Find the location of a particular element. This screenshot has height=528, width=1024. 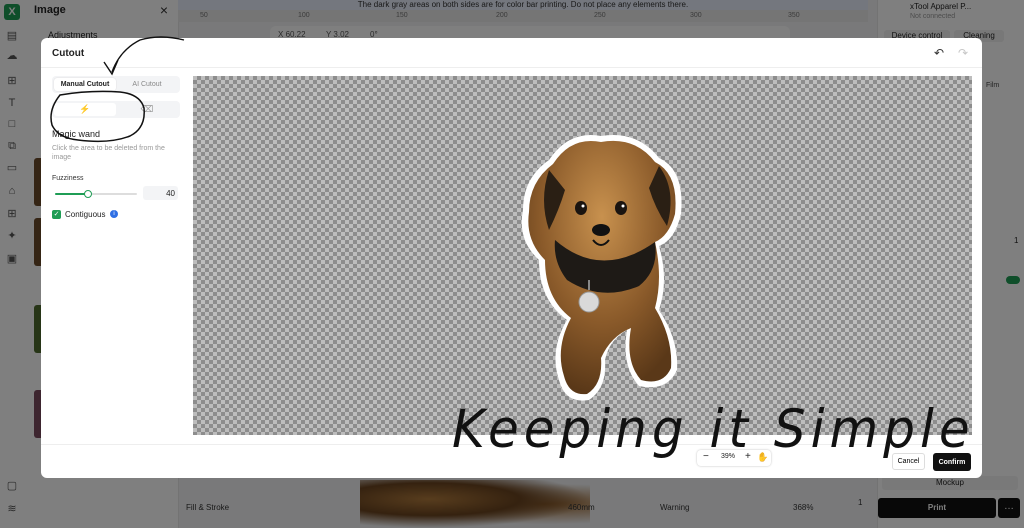

magic-wand-icon: ⚡ is located at coordinates (85, 109).